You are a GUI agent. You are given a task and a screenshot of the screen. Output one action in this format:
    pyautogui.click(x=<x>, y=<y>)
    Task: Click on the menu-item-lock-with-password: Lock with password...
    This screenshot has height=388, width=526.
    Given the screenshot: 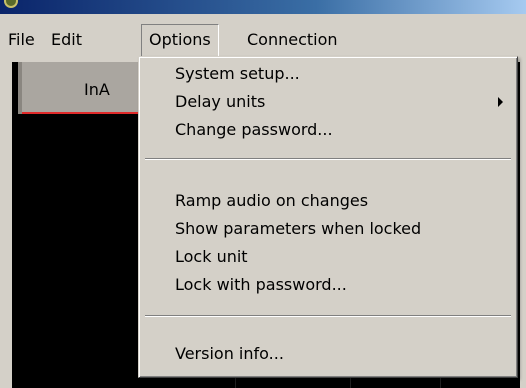 What is the action you would take?
    pyautogui.click(x=328, y=285)
    